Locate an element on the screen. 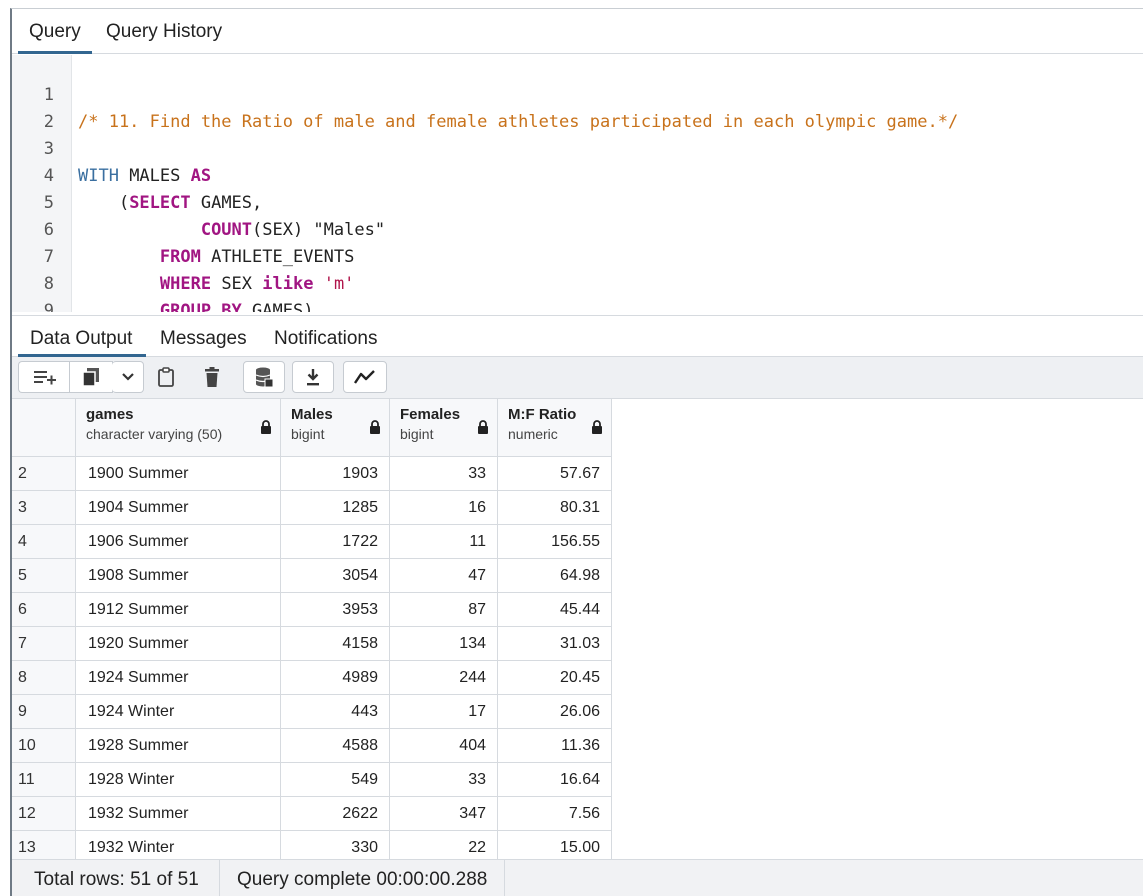 The height and width of the screenshot is (896, 1143). table-row: 3 1904 Summer 1285 16 80.31 is located at coordinates (312, 508).